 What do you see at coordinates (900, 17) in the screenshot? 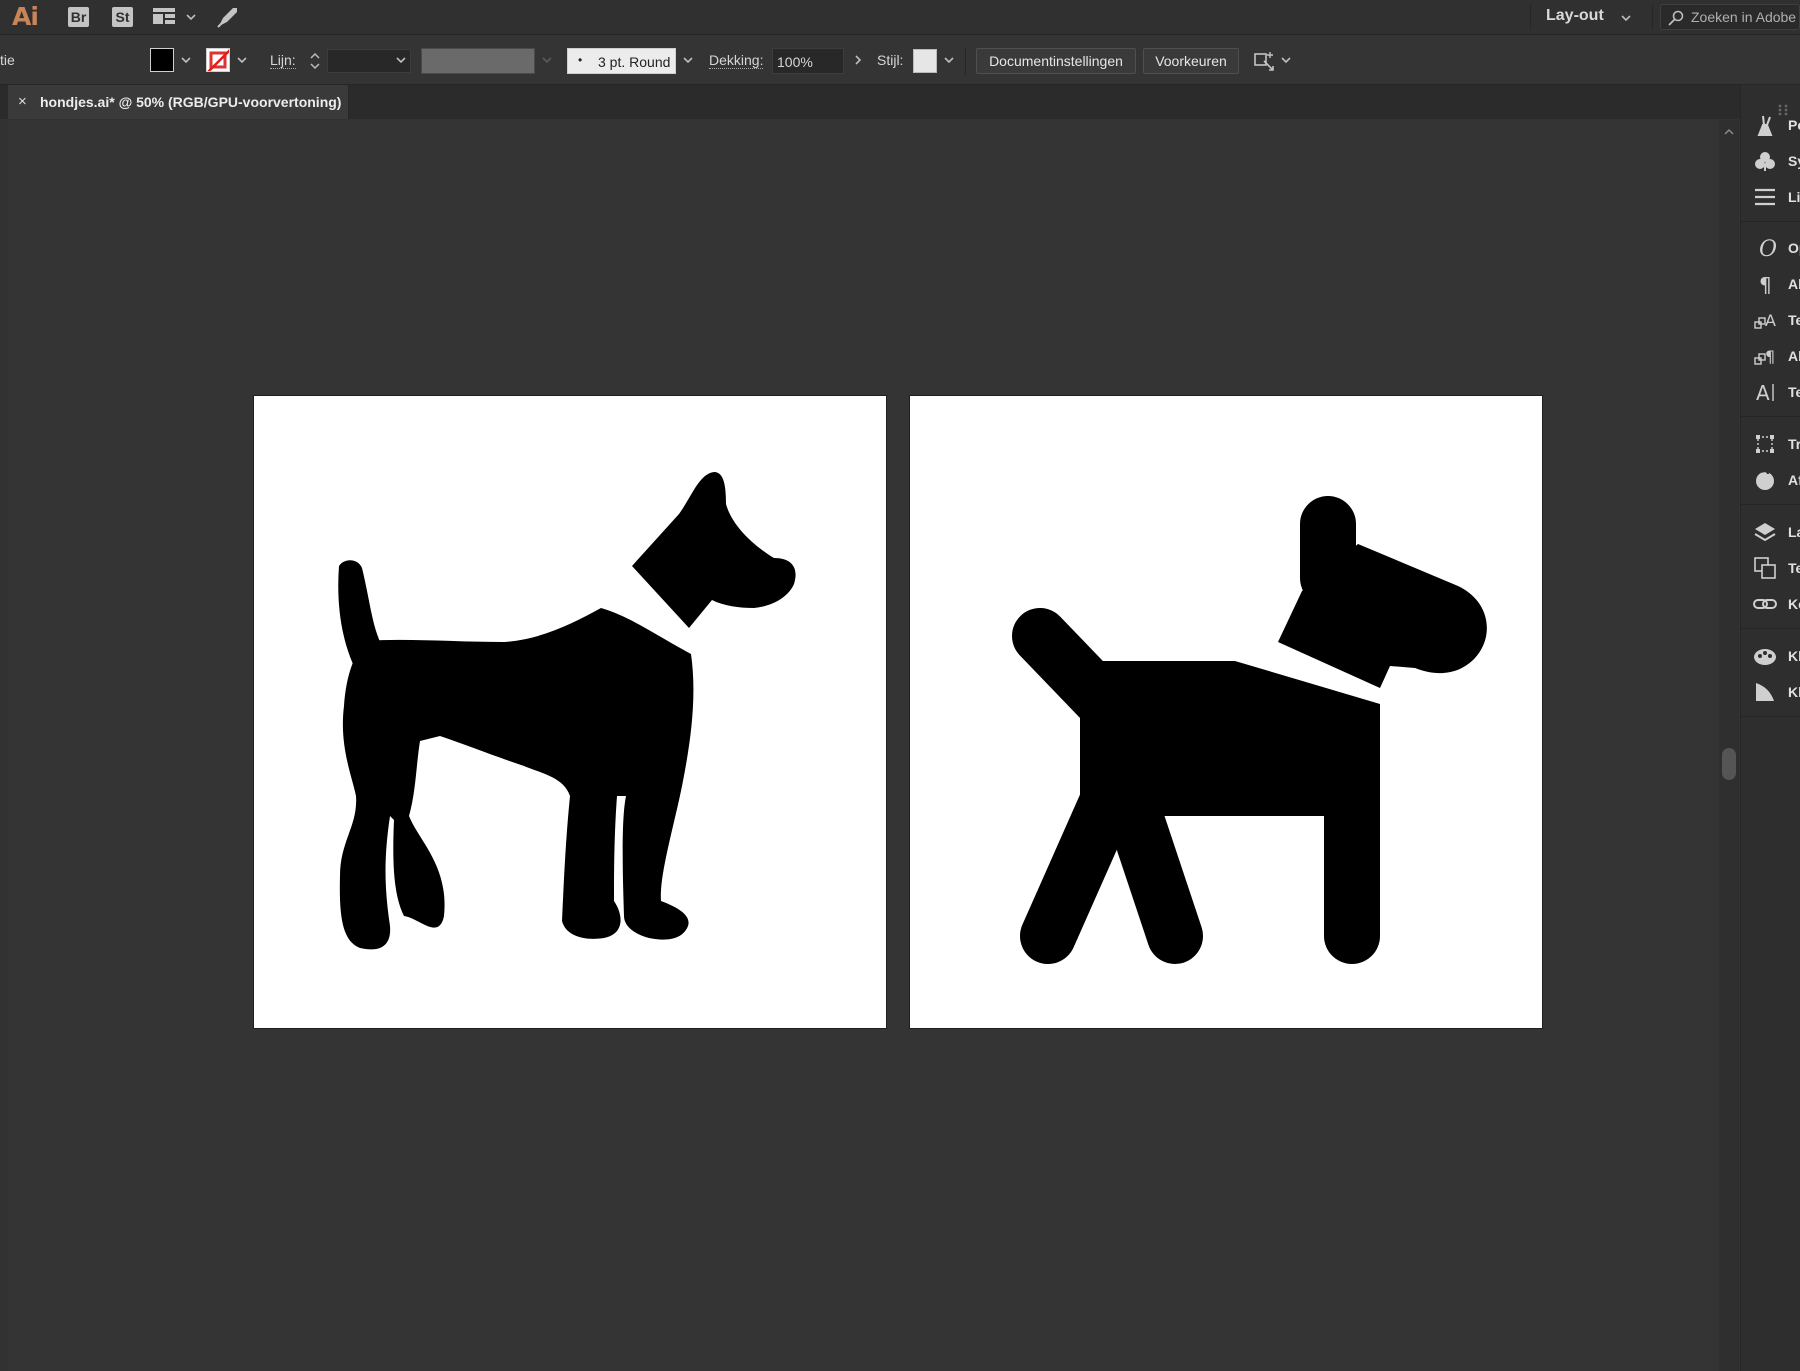
I see `application-bar: Ai Br St Lay-out` at bounding box center [900, 17].